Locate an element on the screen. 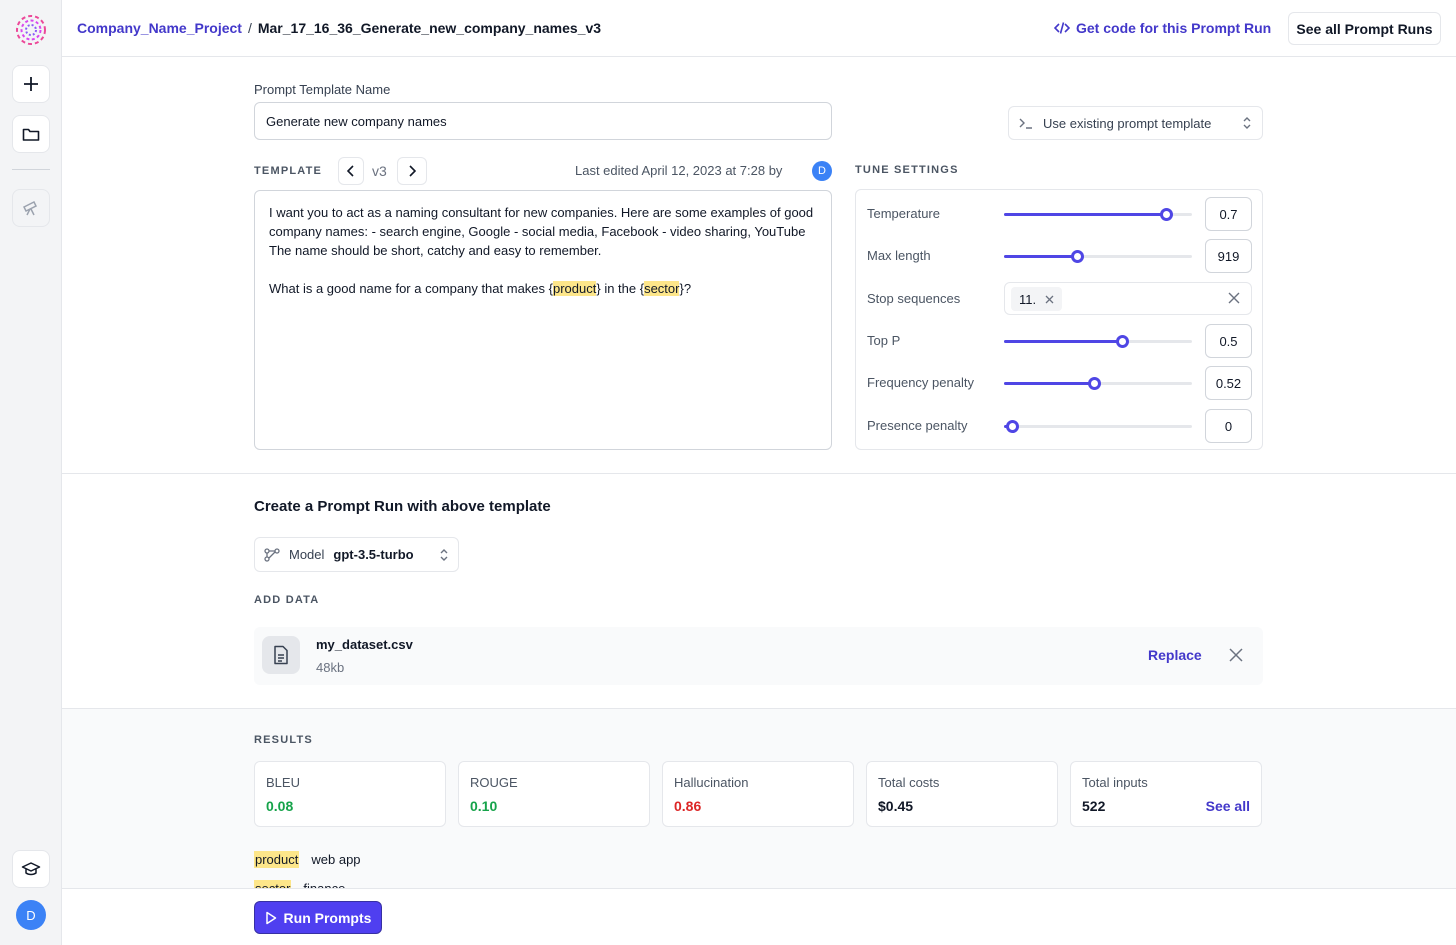 The image size is (1456, 945). temperature-row: Temperature 0.7 is located at coordinates (1060, 214).